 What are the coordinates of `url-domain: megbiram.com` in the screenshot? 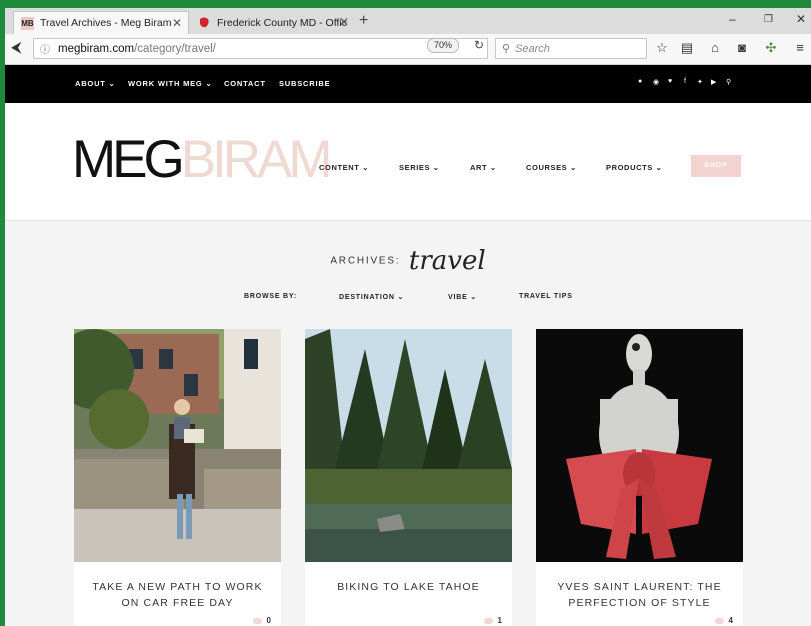 It's located at (96, 48).